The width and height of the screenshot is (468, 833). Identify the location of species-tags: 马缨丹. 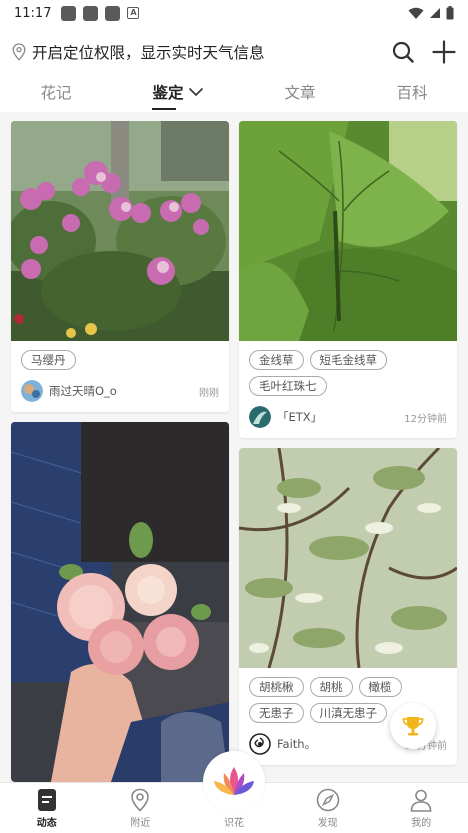
(120, 356).